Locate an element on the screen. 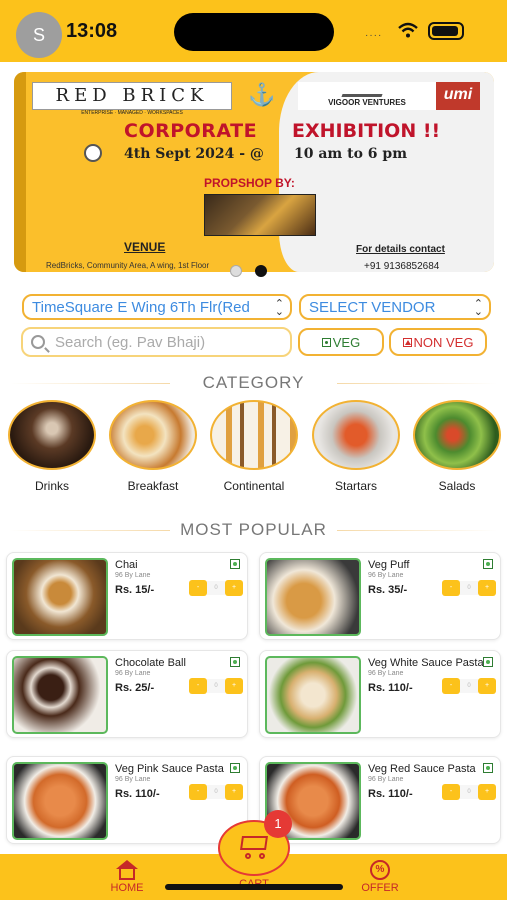 This screenshot has width=507, height=900. location-select-value: TimeSquare E Wing 6Th Flr(Red is located at coordinates (141, 307).